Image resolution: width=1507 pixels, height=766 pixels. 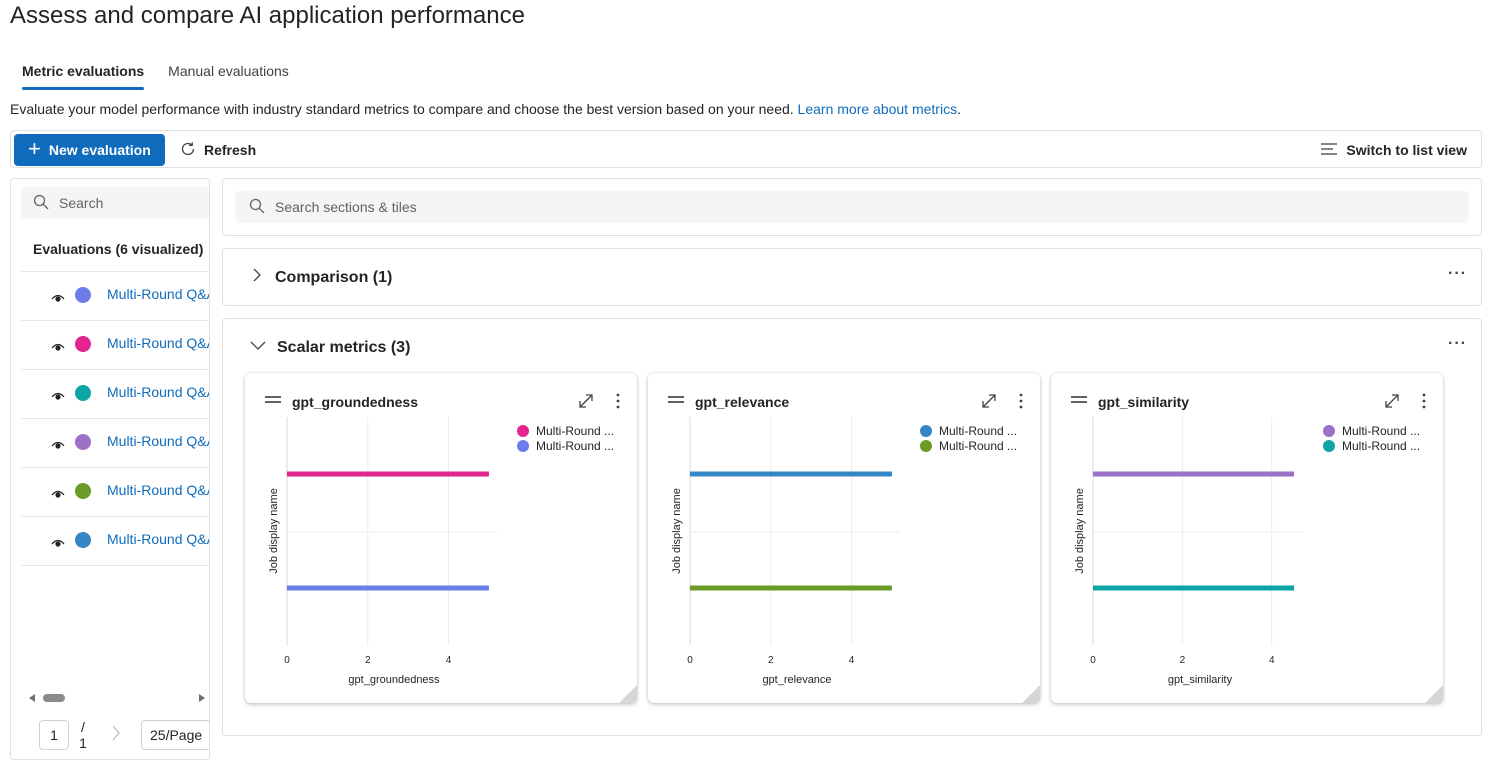 What do you see at coordinates (54, 735) in the screenshot?
I see `page-number-input: 1` at bounding box center [54, 735].